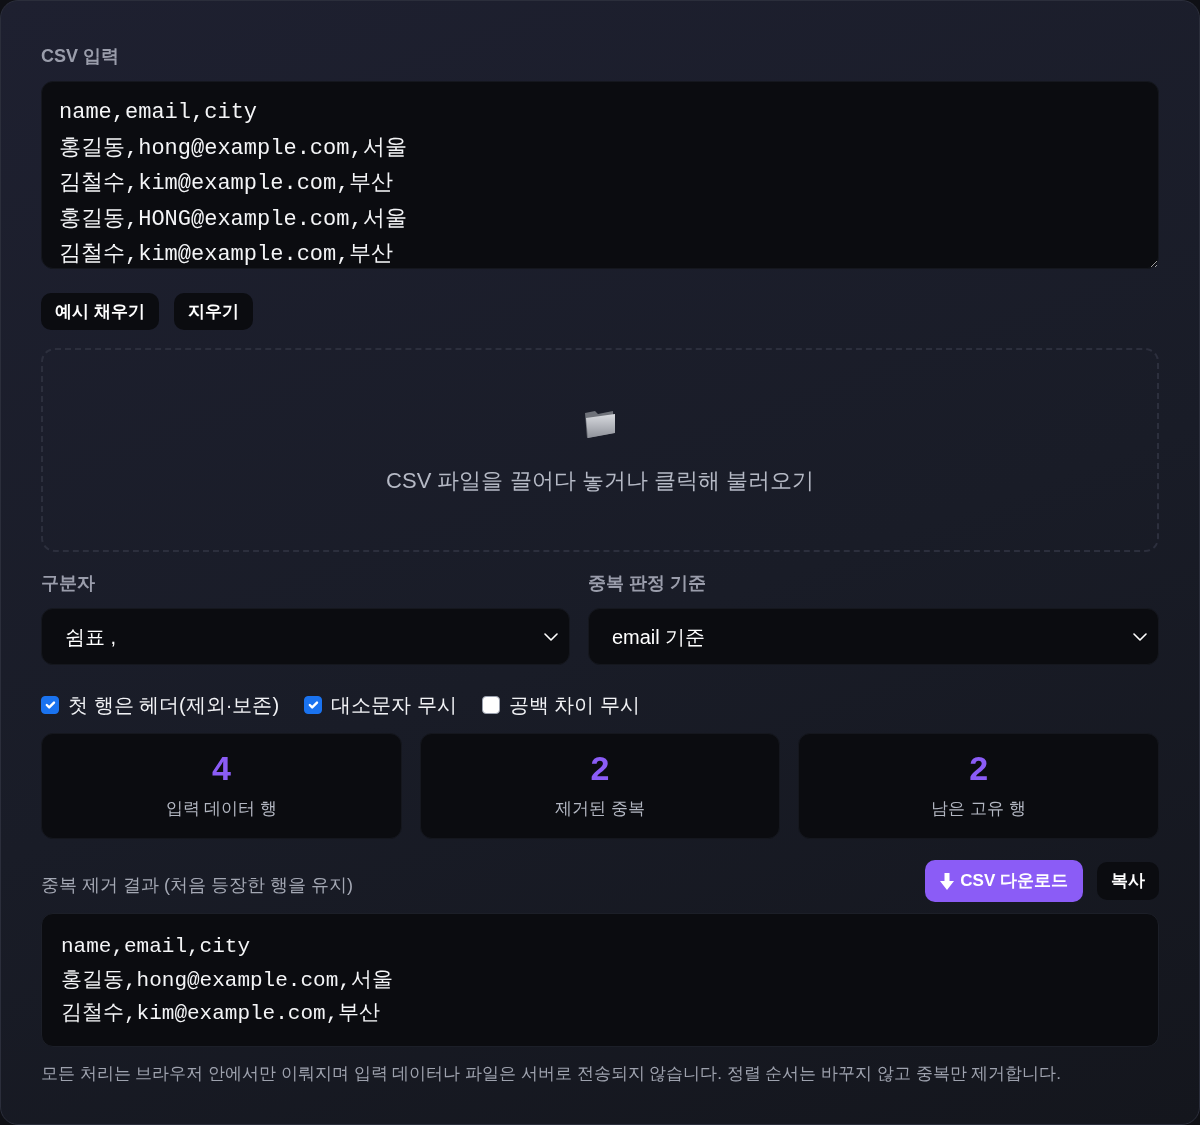 Image resolution: width=1200 pixels, height=1125 pixels. What do you see at coordinates (213, 311) in the screenshot?
I see `clear-button: 지우기` at bounding box center [213, 311].